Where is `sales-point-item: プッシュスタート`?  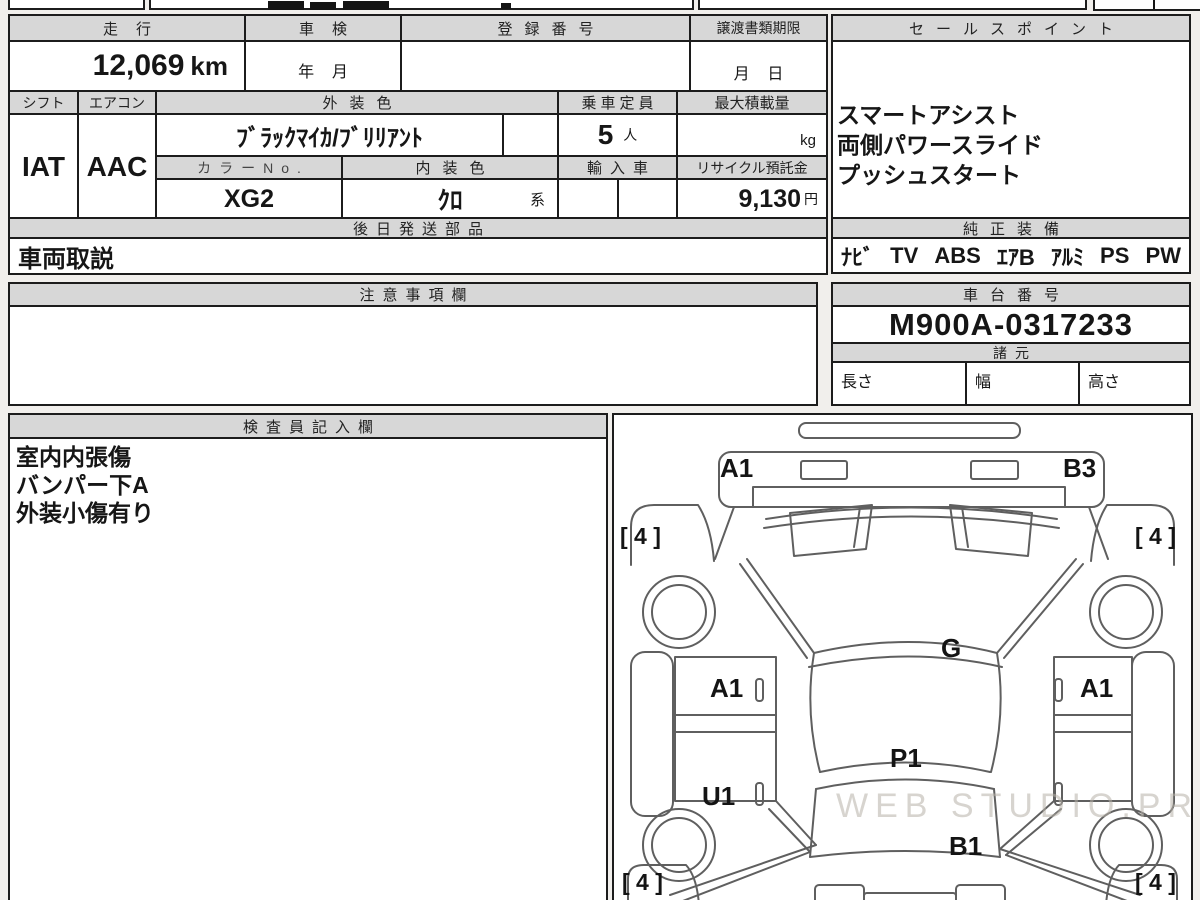
sales-point-item: プッシュスタート is located at coordinates (929, 175).